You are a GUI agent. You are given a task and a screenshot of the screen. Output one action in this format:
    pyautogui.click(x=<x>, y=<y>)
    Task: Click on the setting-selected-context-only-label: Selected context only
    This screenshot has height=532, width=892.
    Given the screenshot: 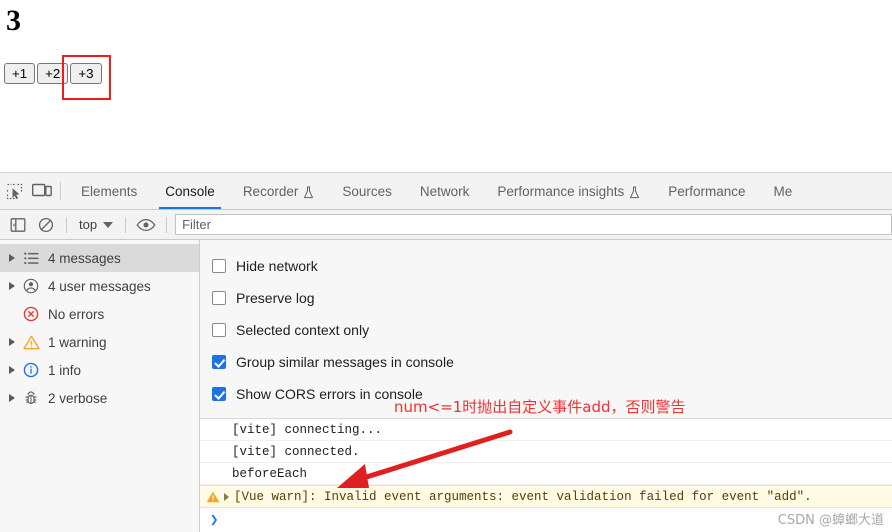 What is the action you would take?
    pyautogui.click(x=303, y=330)
    